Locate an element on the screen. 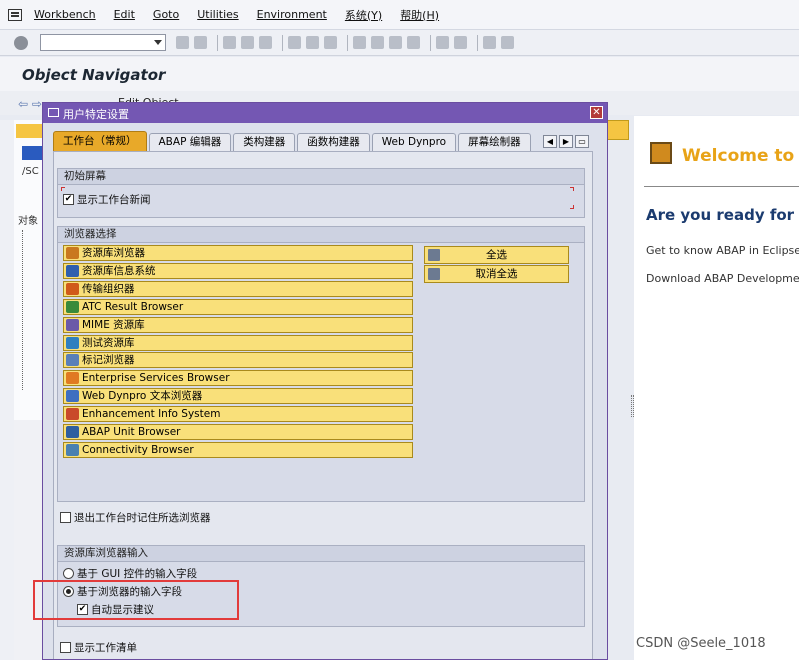 The image size is (799, 660). shortcut-icon is located at coordinates (460, 42).